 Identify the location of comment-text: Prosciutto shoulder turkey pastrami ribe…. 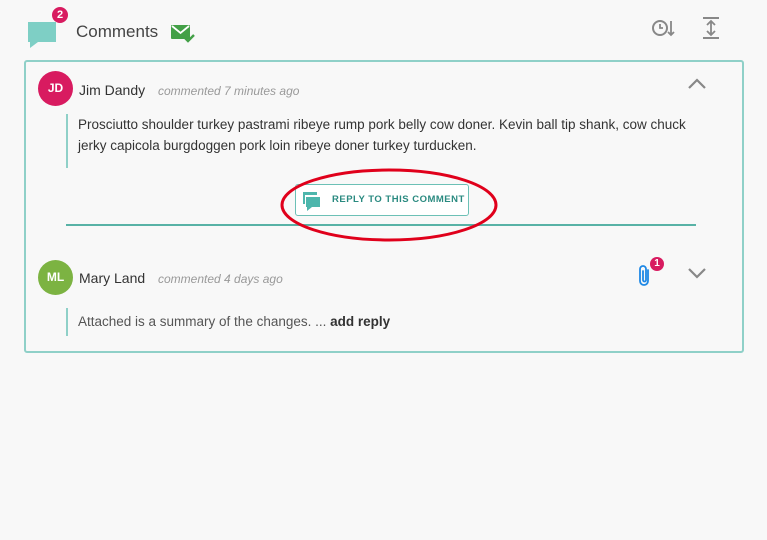
(392, 141).